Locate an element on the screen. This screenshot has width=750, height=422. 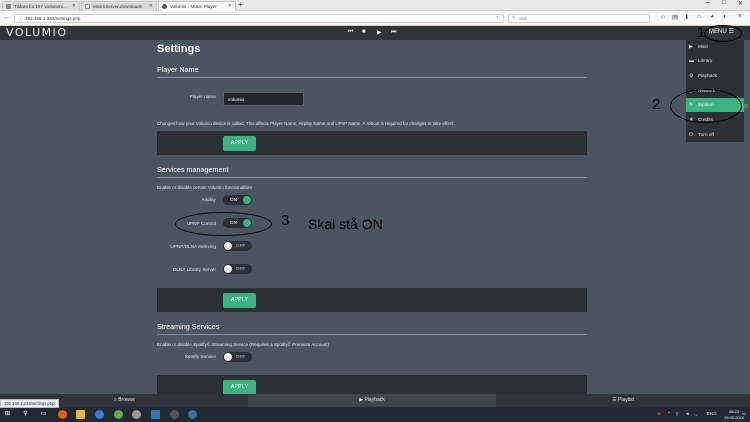
next-icon: ⏭ is located at coordinates (393, 32).